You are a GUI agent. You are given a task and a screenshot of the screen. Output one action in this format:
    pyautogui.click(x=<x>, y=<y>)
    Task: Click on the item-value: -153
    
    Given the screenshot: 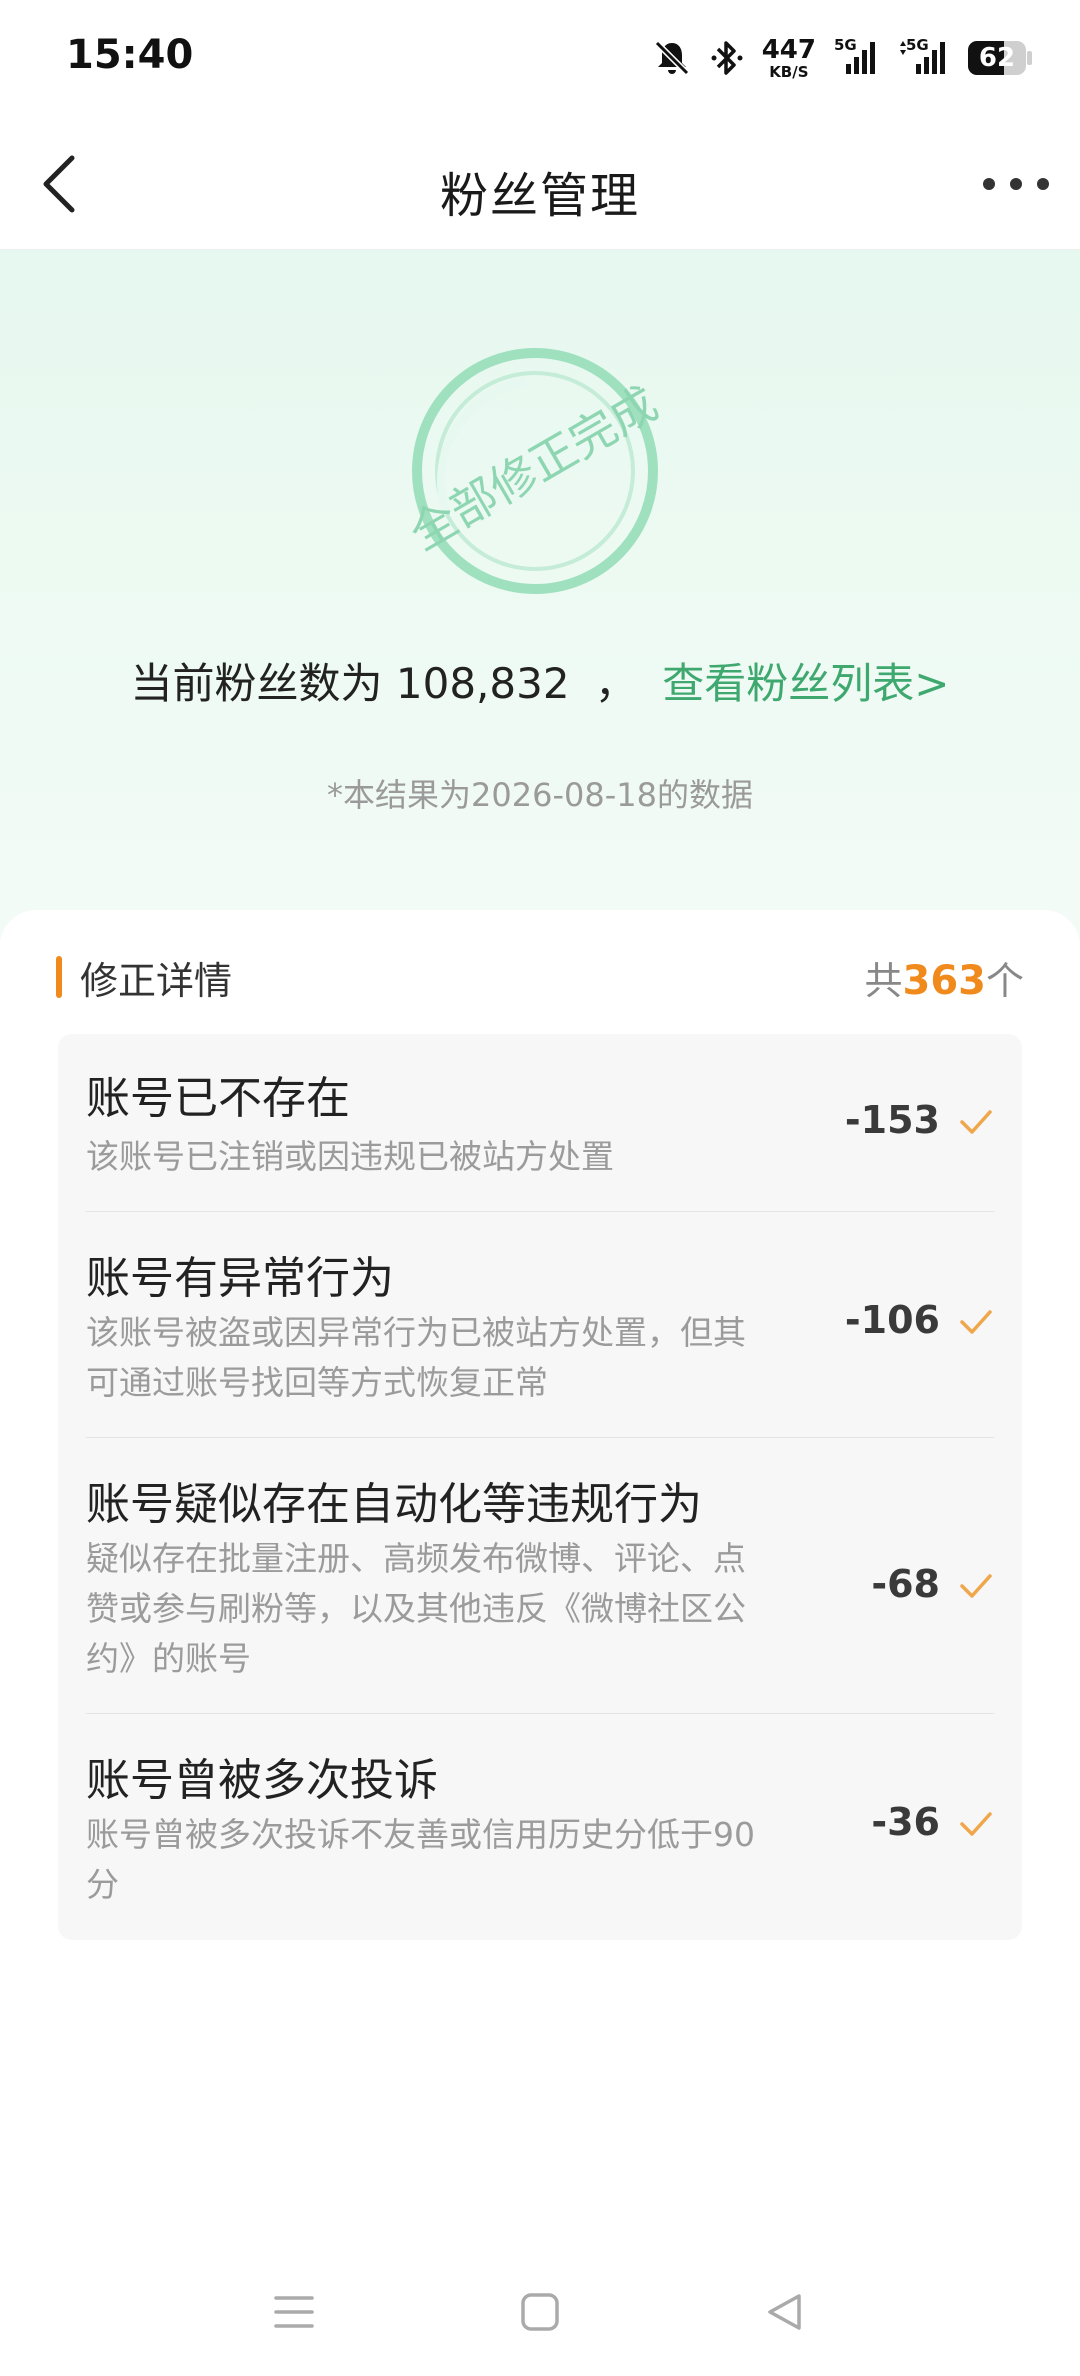 What is the action you would take?
    pyautogui.click(x=892, y=1120)
    